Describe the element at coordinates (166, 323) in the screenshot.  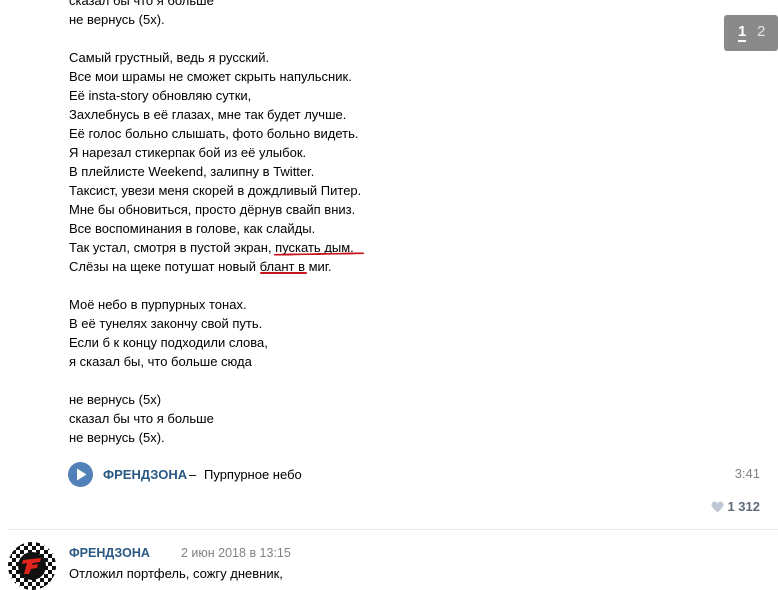
I see `lyrics-line: В её тунелях закончу свой путь.` at that location.